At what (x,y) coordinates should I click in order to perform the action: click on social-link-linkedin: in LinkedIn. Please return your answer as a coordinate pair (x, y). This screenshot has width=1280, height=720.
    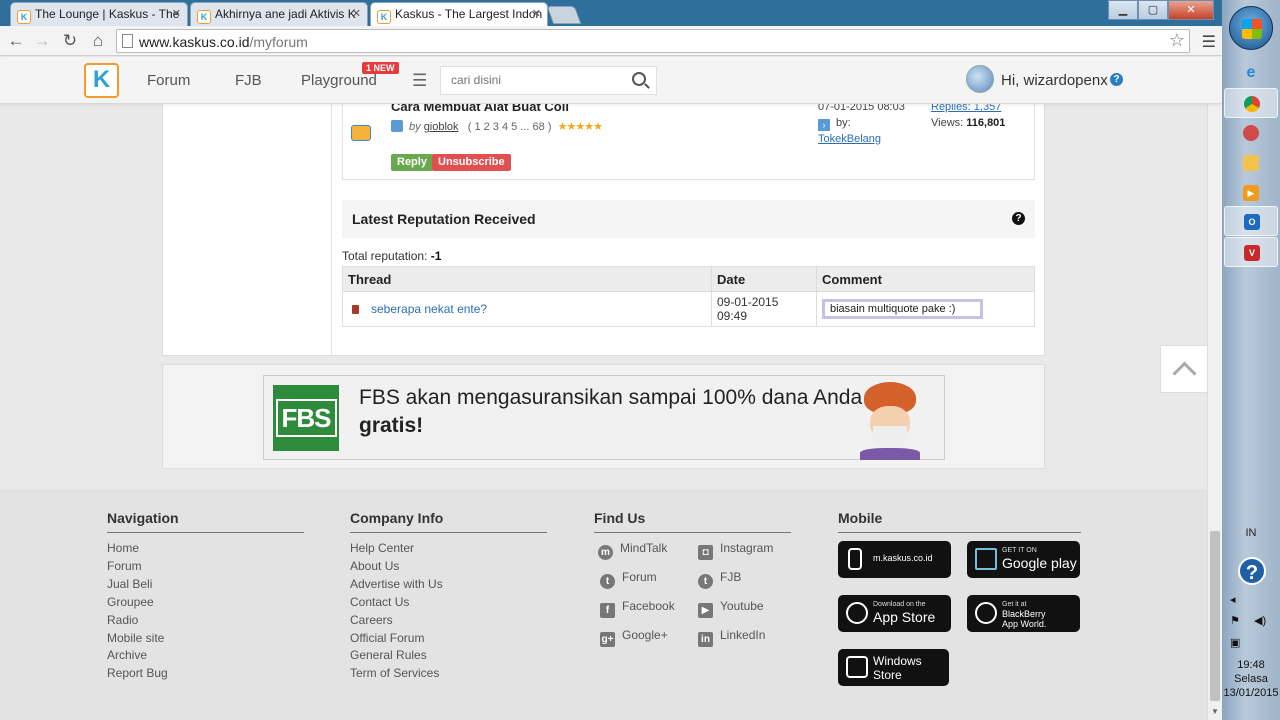
    Looking at the image, I should click on (731, 637).